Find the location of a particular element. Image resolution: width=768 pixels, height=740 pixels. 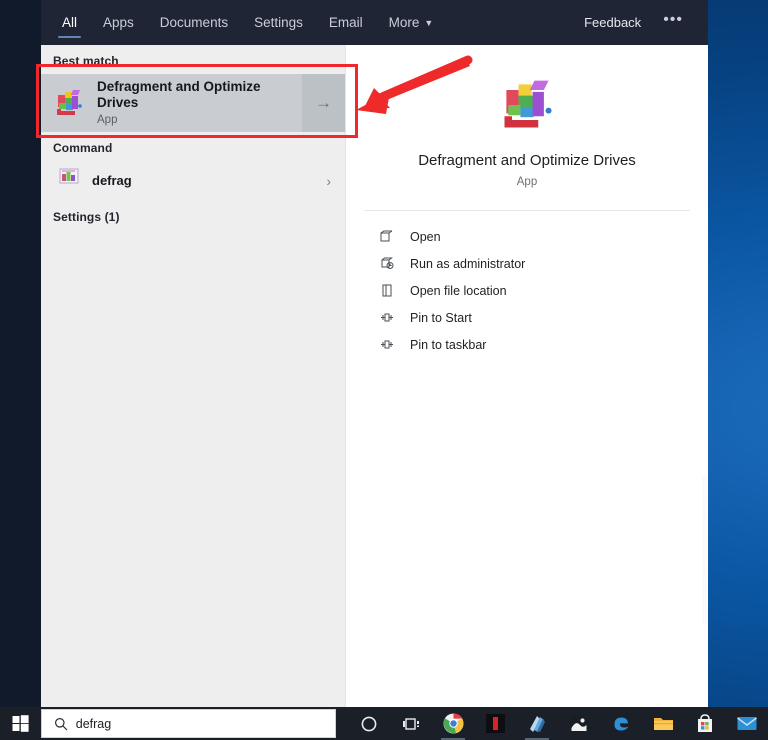

photos-app-icon is located at coordinates (579, 723).